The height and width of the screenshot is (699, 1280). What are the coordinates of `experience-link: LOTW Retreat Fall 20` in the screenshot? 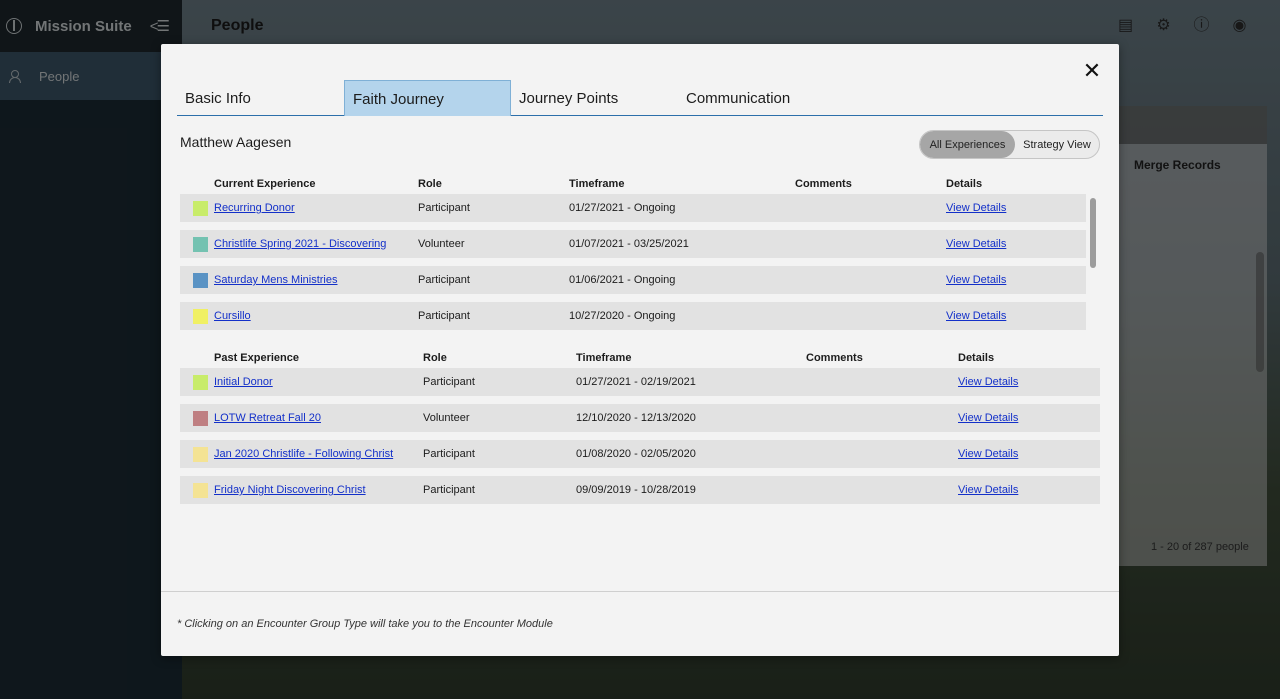 It's located at (267, 418).